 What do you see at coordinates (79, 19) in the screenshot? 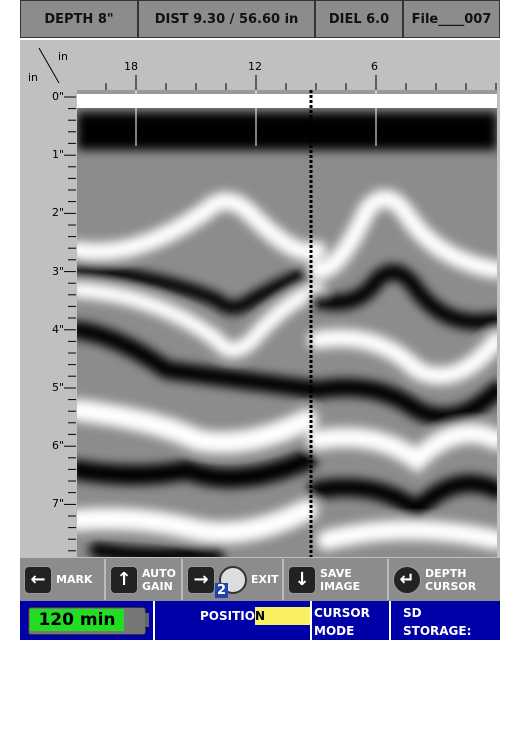
I see `depth-display: DEPTH 8"` at bounding box center [79, 19].